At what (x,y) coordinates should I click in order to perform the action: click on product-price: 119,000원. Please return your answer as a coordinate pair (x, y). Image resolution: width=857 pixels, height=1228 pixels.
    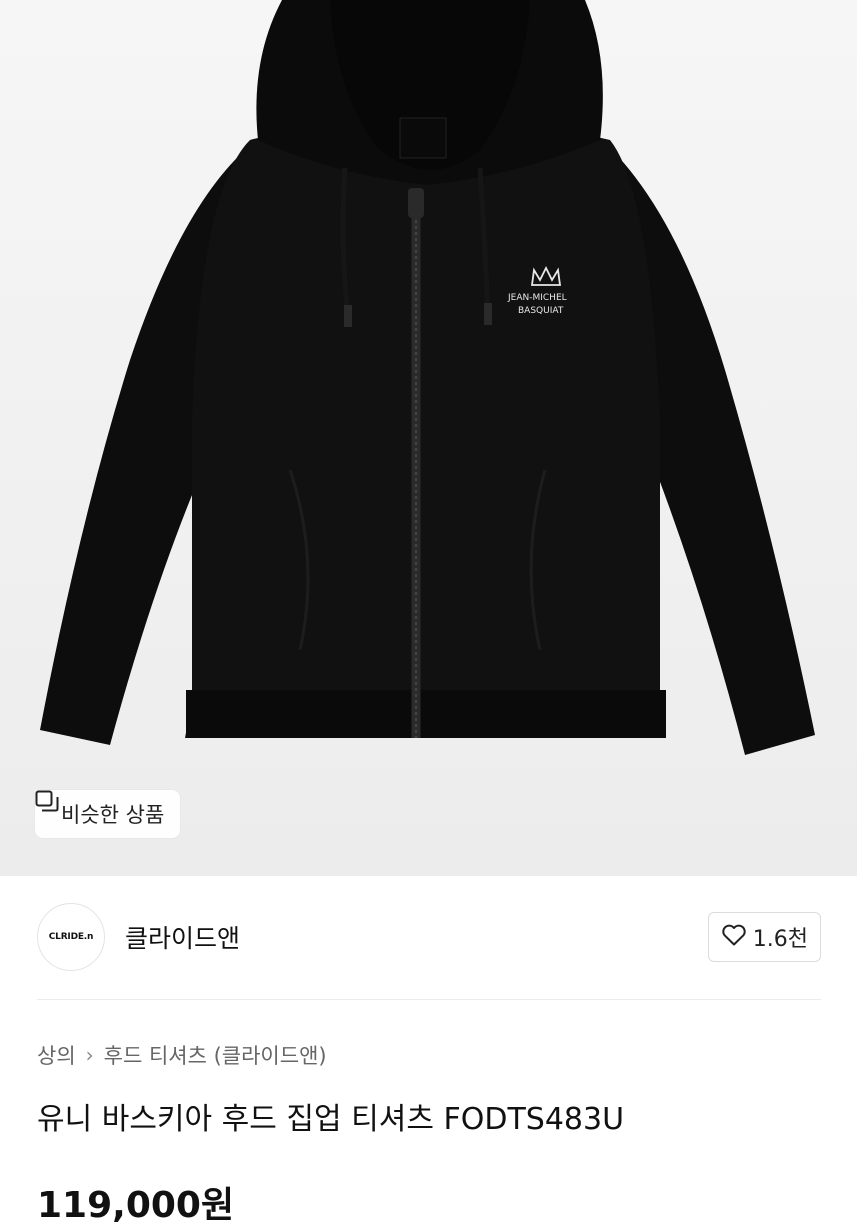
    Looking at the image, I should click on (136, 1205).